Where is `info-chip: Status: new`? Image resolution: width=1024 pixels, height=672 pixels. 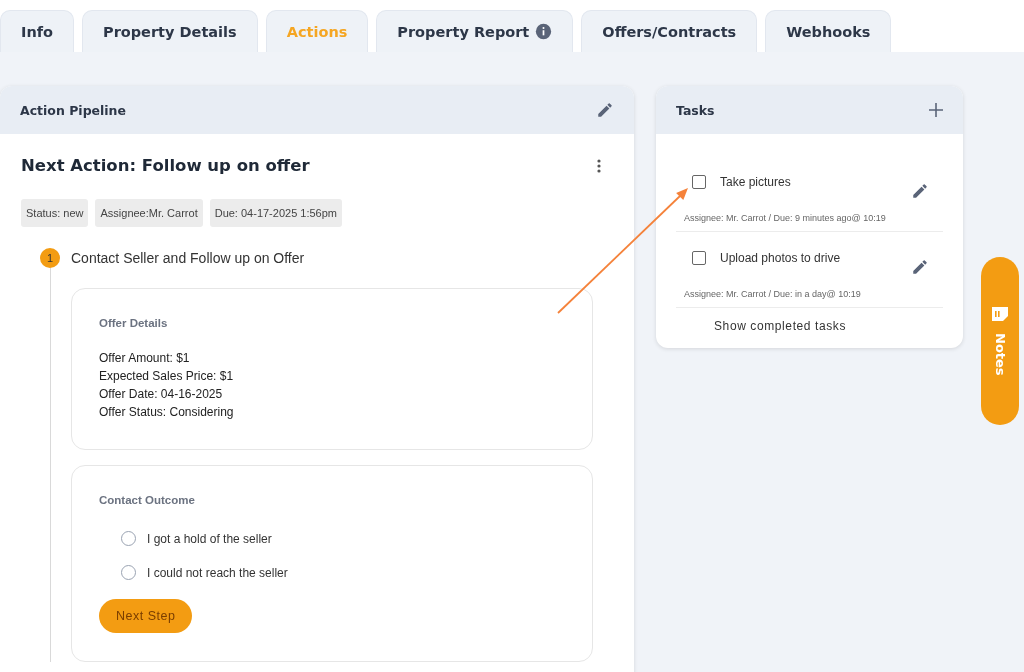 info-chip: Status: new is located at coordinates (55, 213).